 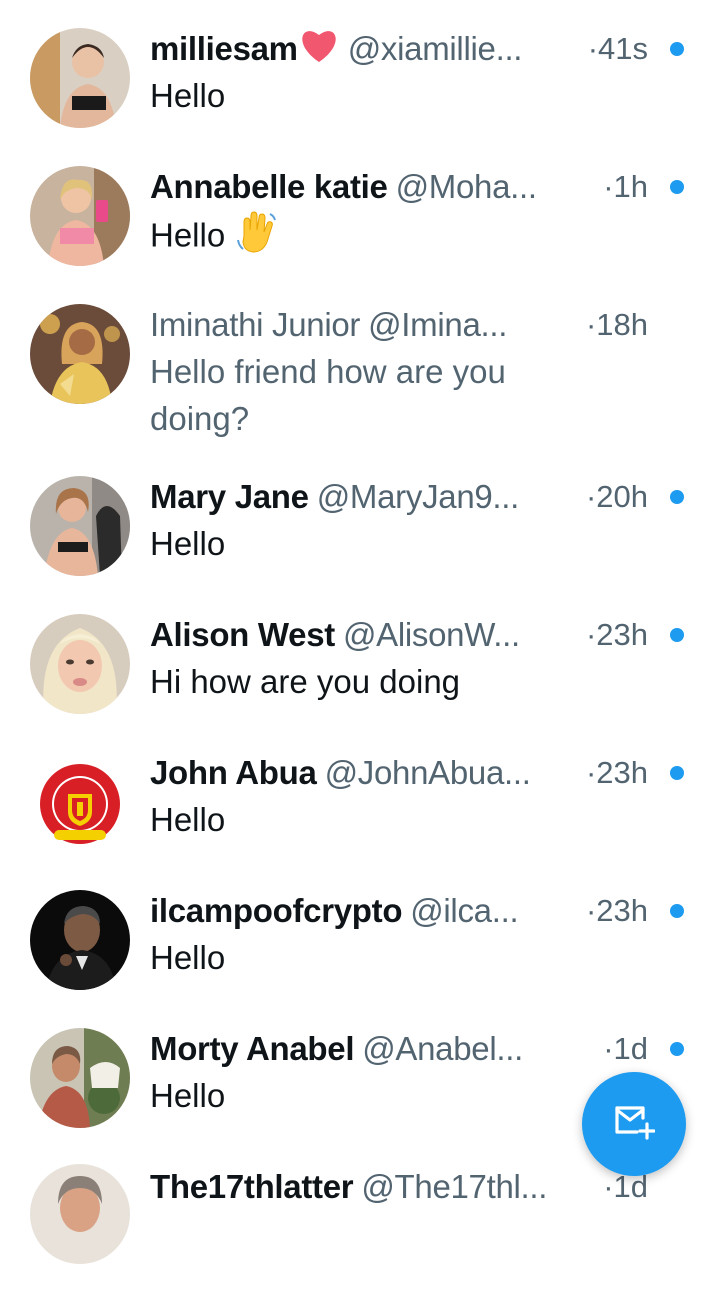 I want to click on new-message-button, so click(x=634, y=1124).